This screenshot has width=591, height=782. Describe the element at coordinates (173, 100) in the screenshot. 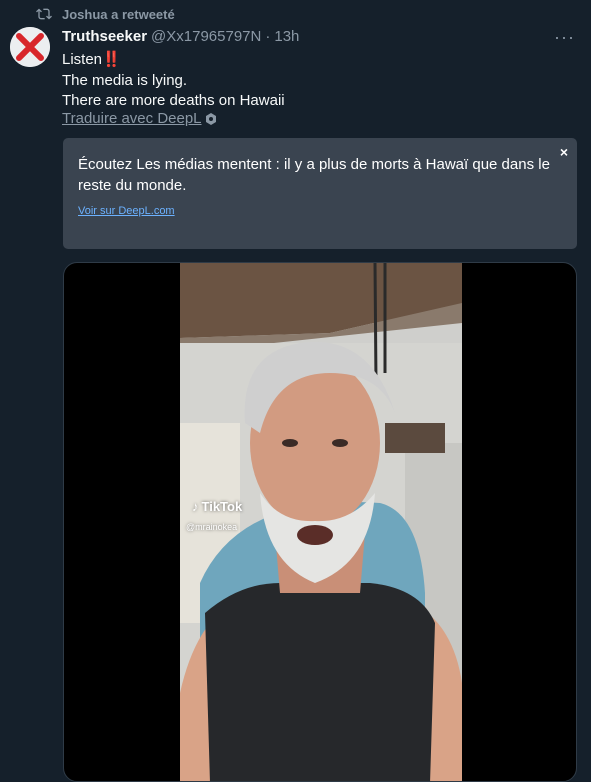

I see `tweet-line-3: There are more deaths on Hawaii` at that location.